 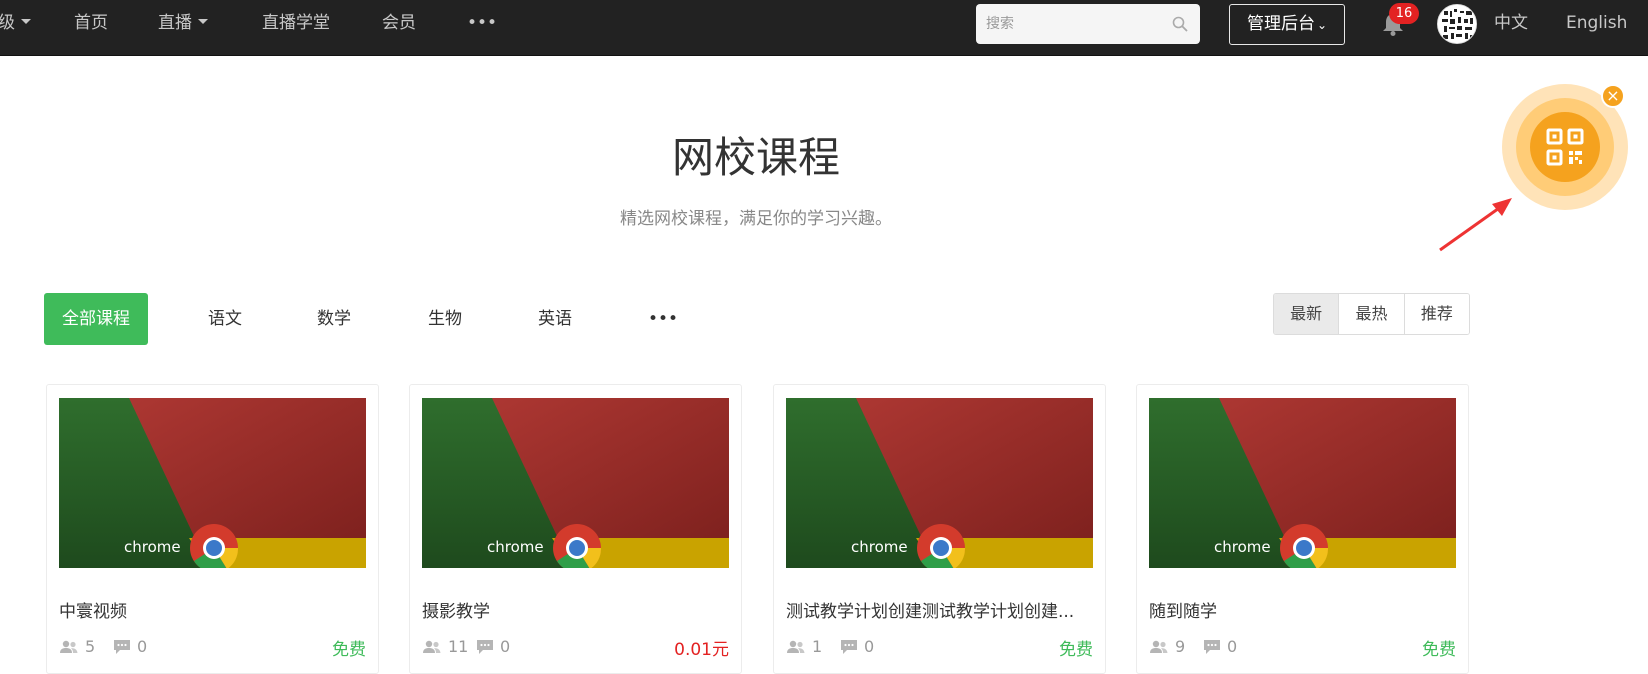 What do you see at coordinates (1613, 96) in the screenshot?
I see `close-icon: ×` at bounding box center [1613, 96].